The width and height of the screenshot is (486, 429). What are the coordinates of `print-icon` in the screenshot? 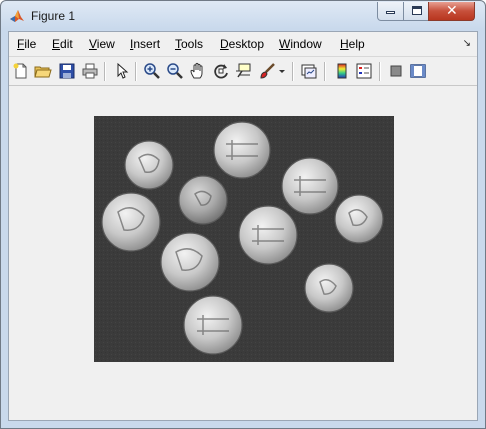 It's located at (90, 71).